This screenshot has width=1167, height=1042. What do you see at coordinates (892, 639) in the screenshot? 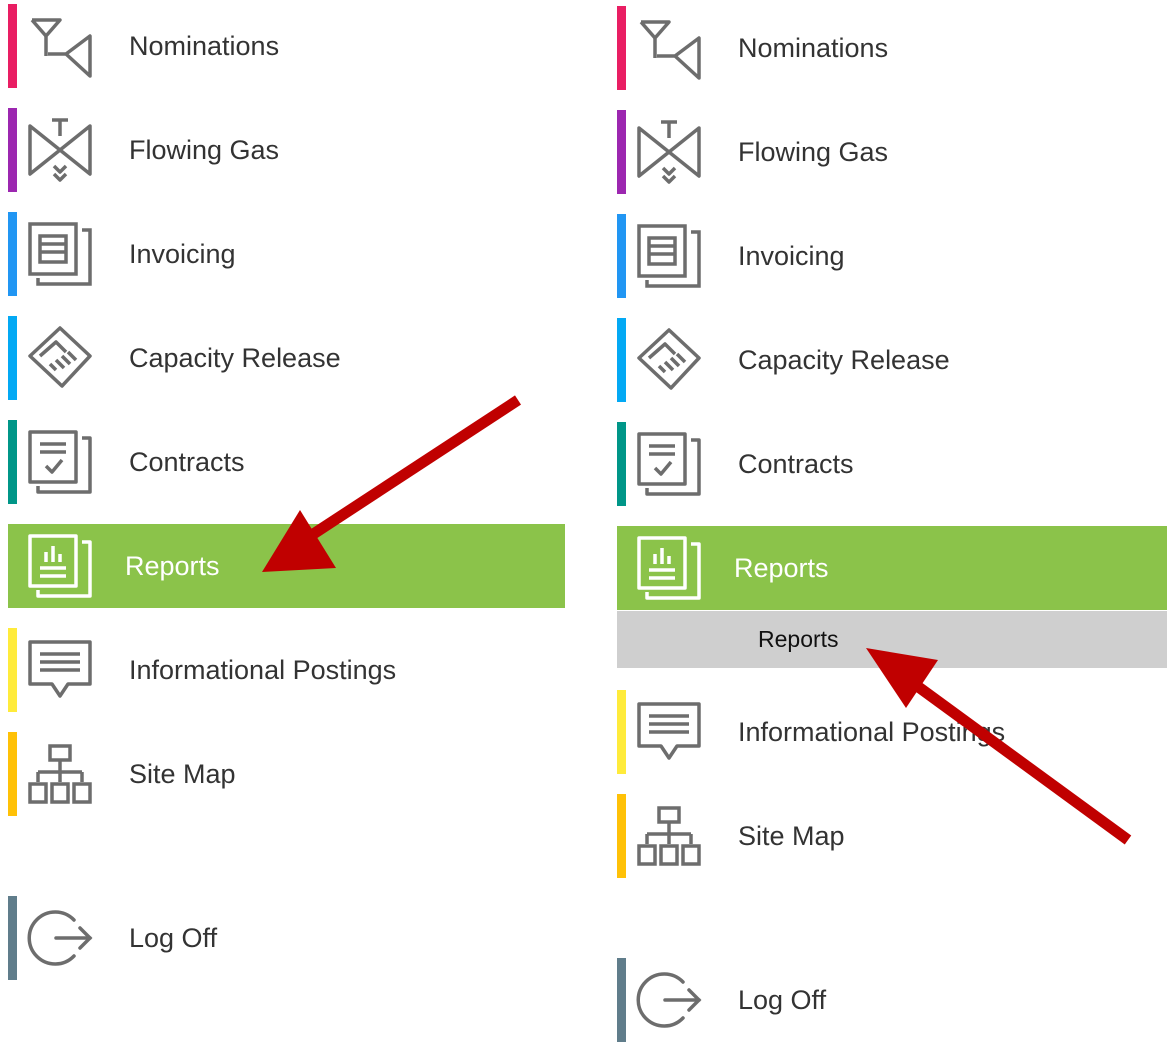
I see `submenu-item-reports: Reports` at bounding box center [892, 639].